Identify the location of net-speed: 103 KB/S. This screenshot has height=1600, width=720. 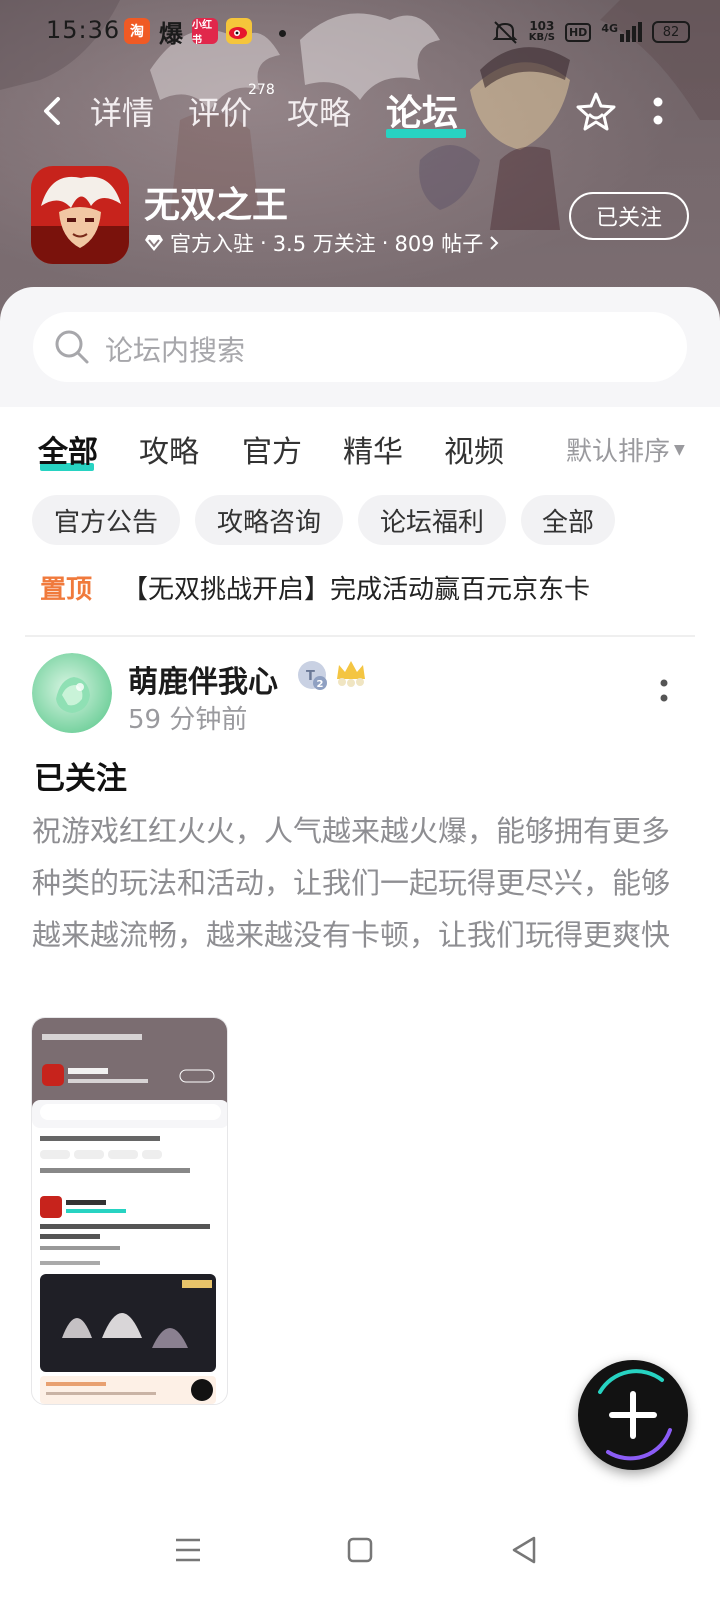
(542, 32).